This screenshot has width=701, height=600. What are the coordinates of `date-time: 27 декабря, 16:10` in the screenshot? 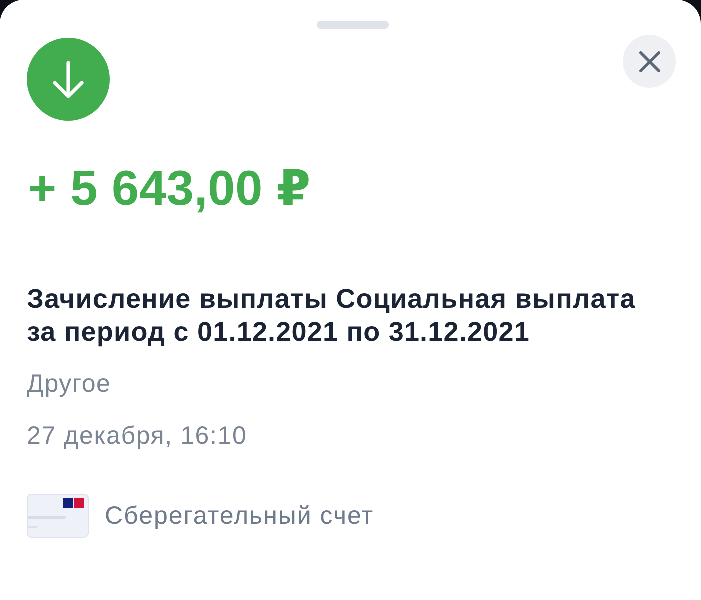 It's located at (137, 436).